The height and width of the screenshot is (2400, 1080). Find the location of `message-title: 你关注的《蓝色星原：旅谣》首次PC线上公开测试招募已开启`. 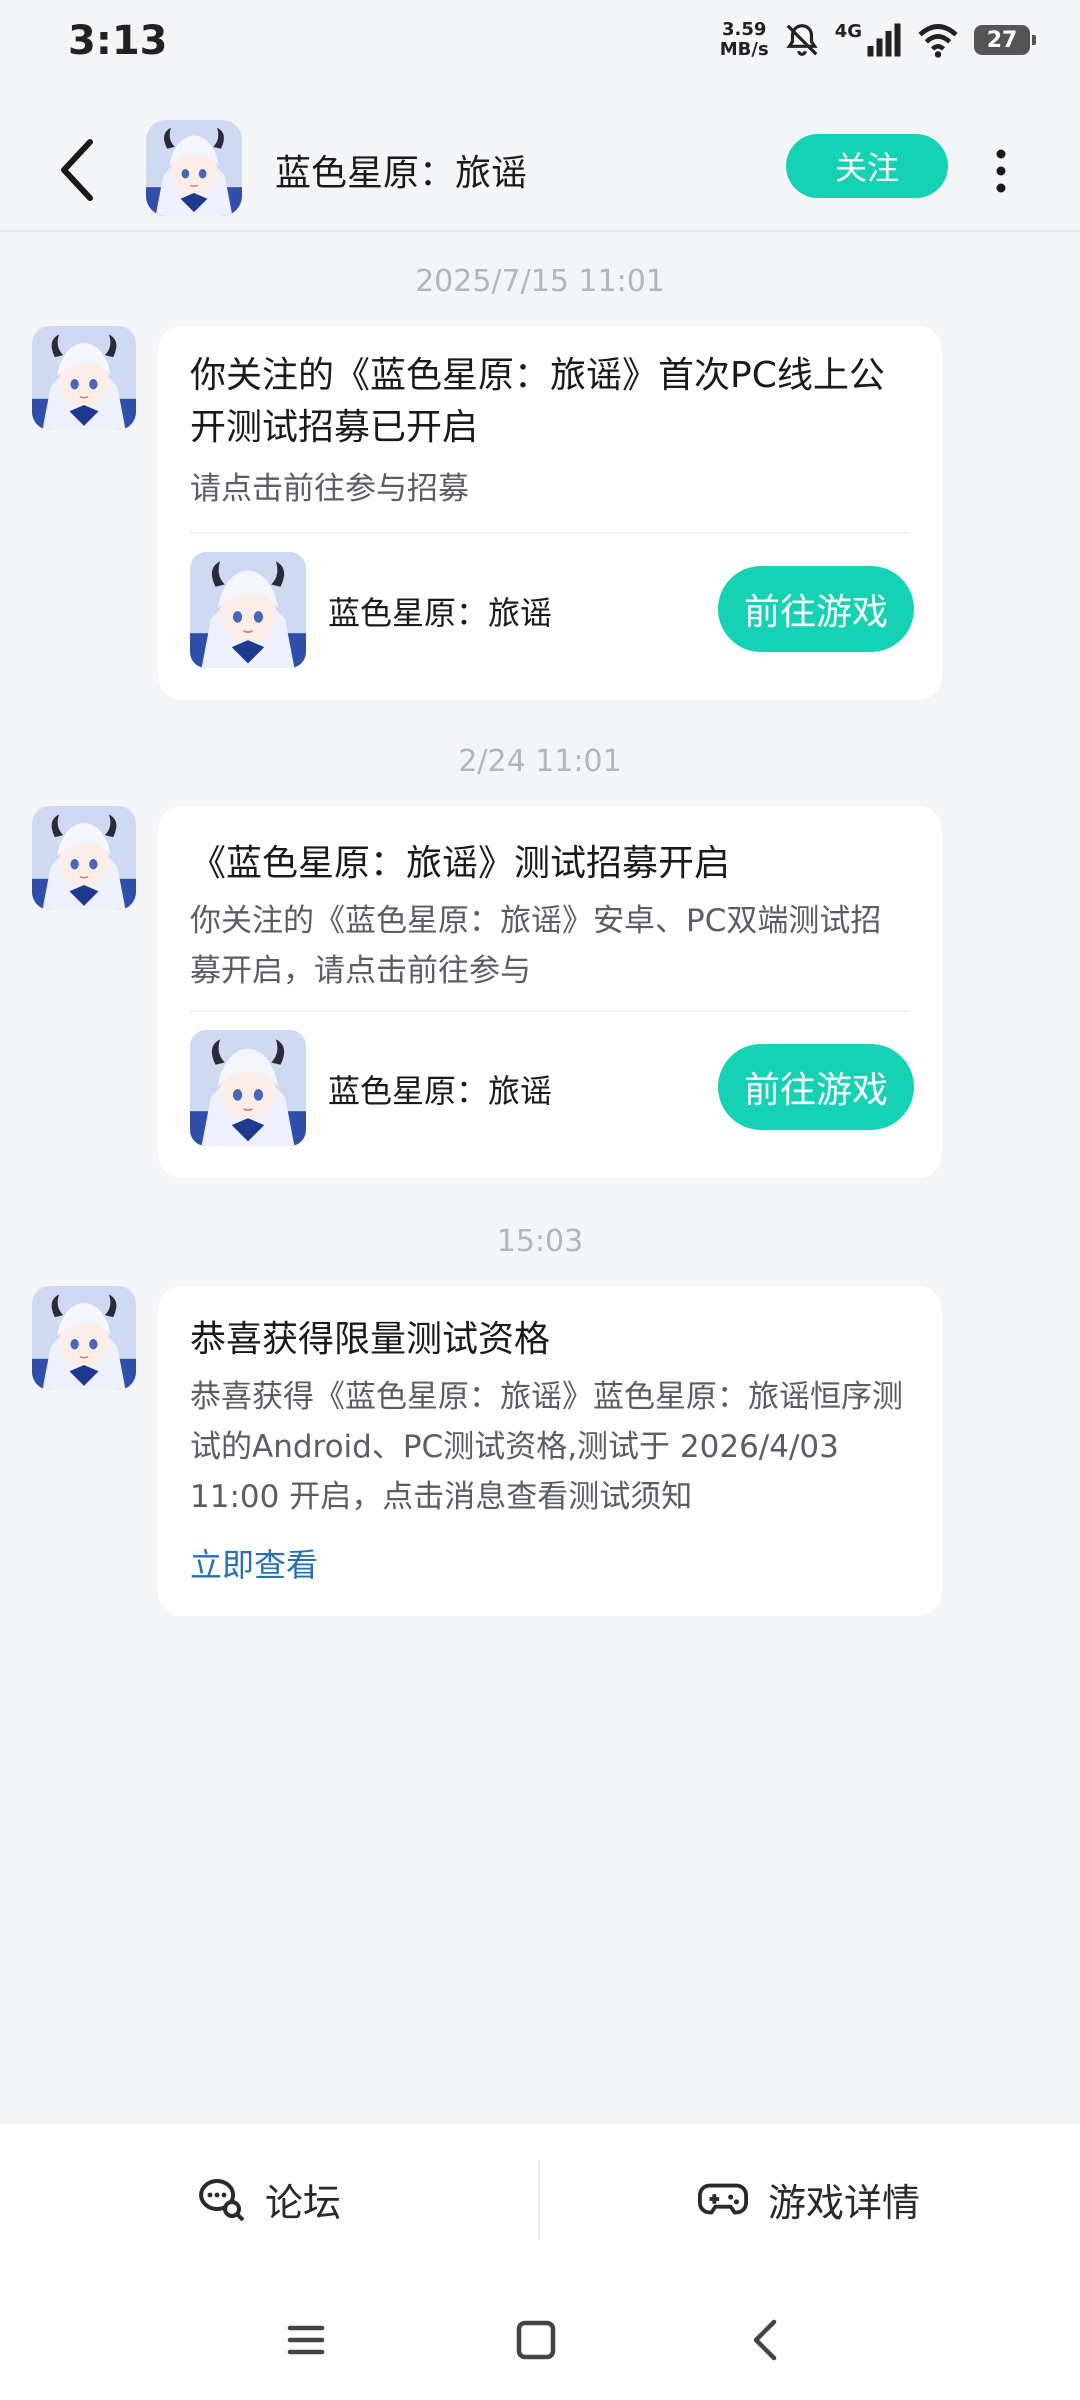

message-title: 你关注的《蓝色星原：旅谣》首次PC线上公开测试招募已开启 is located at coordinates (537, 401).